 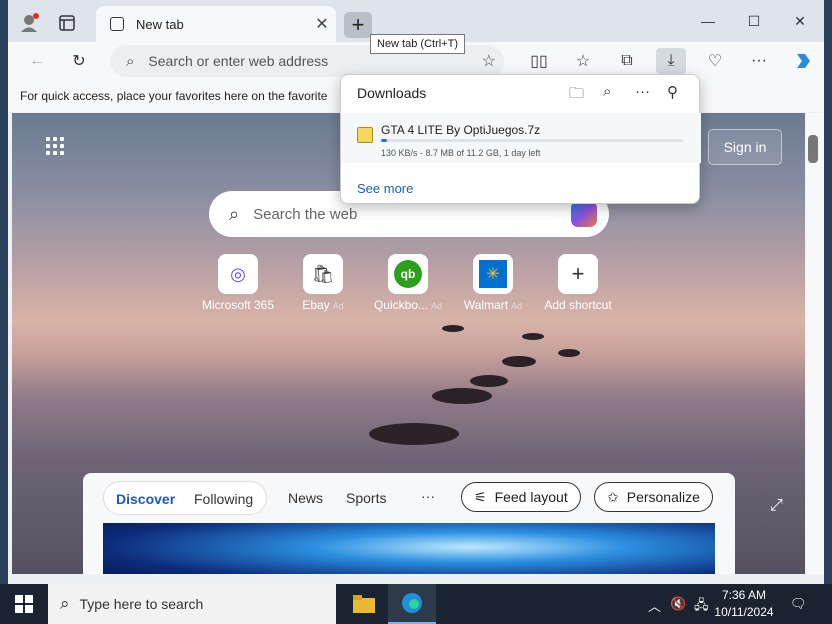 What do you see at coordinates (461, 130) in the screenshot?
I see `download-file-name: GTA 4 LITE By OptiJuegos.7z` at bounding box center [461, 130].